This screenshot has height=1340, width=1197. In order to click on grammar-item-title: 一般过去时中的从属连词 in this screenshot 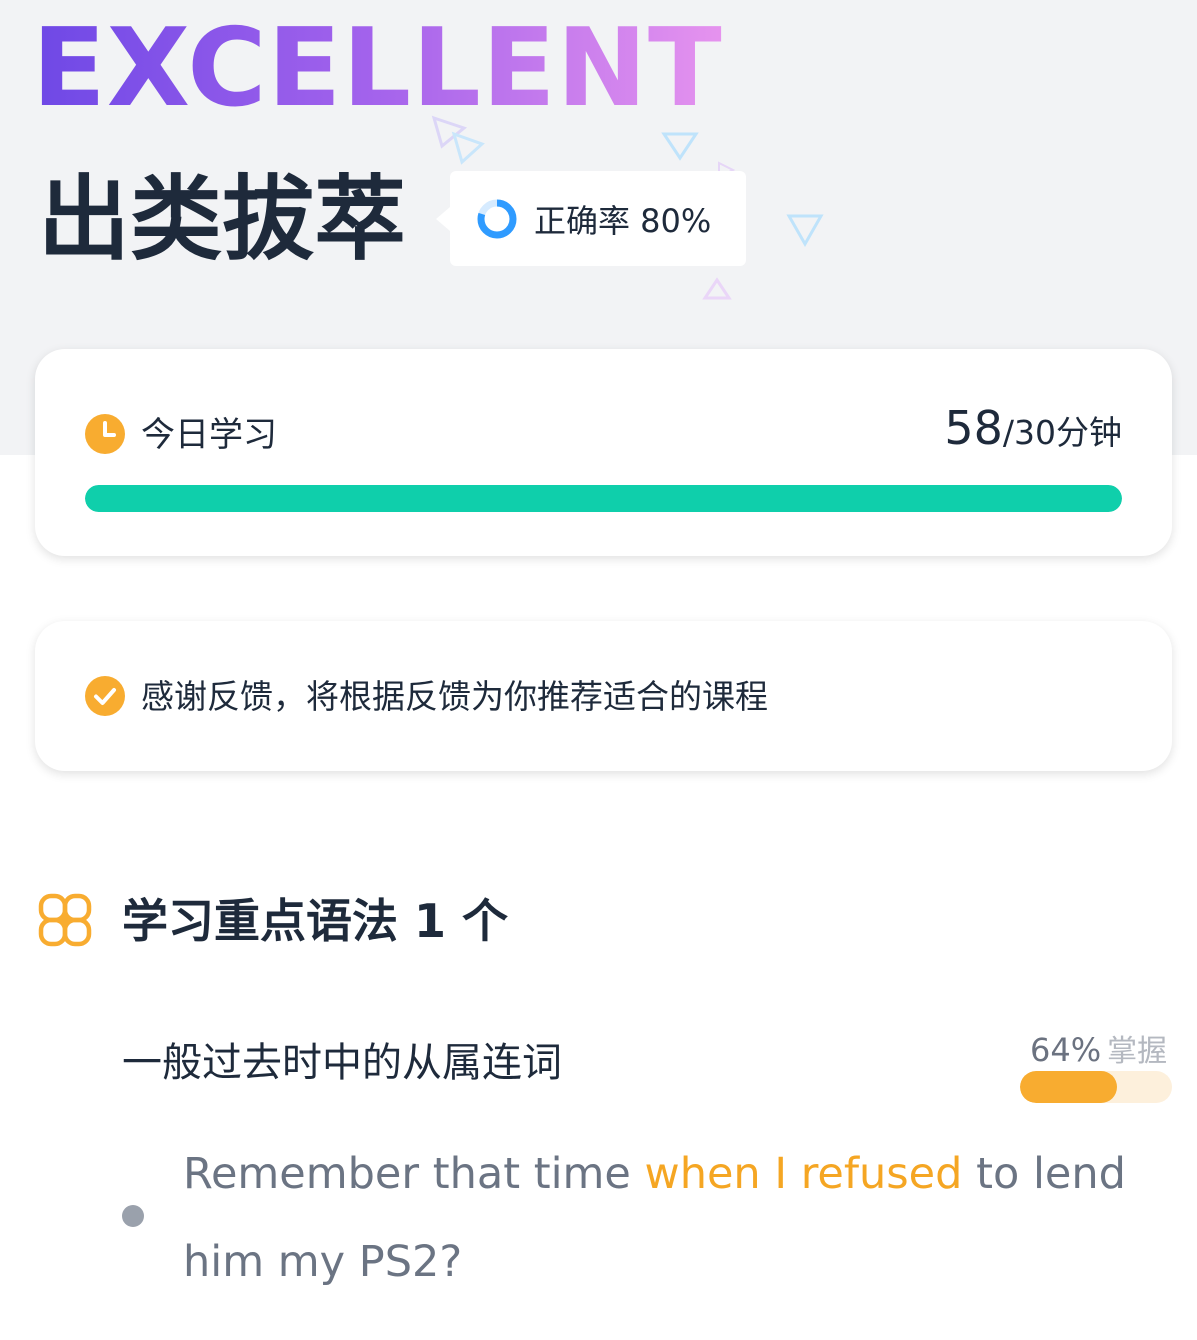, I will do `click(342, 1063)`.